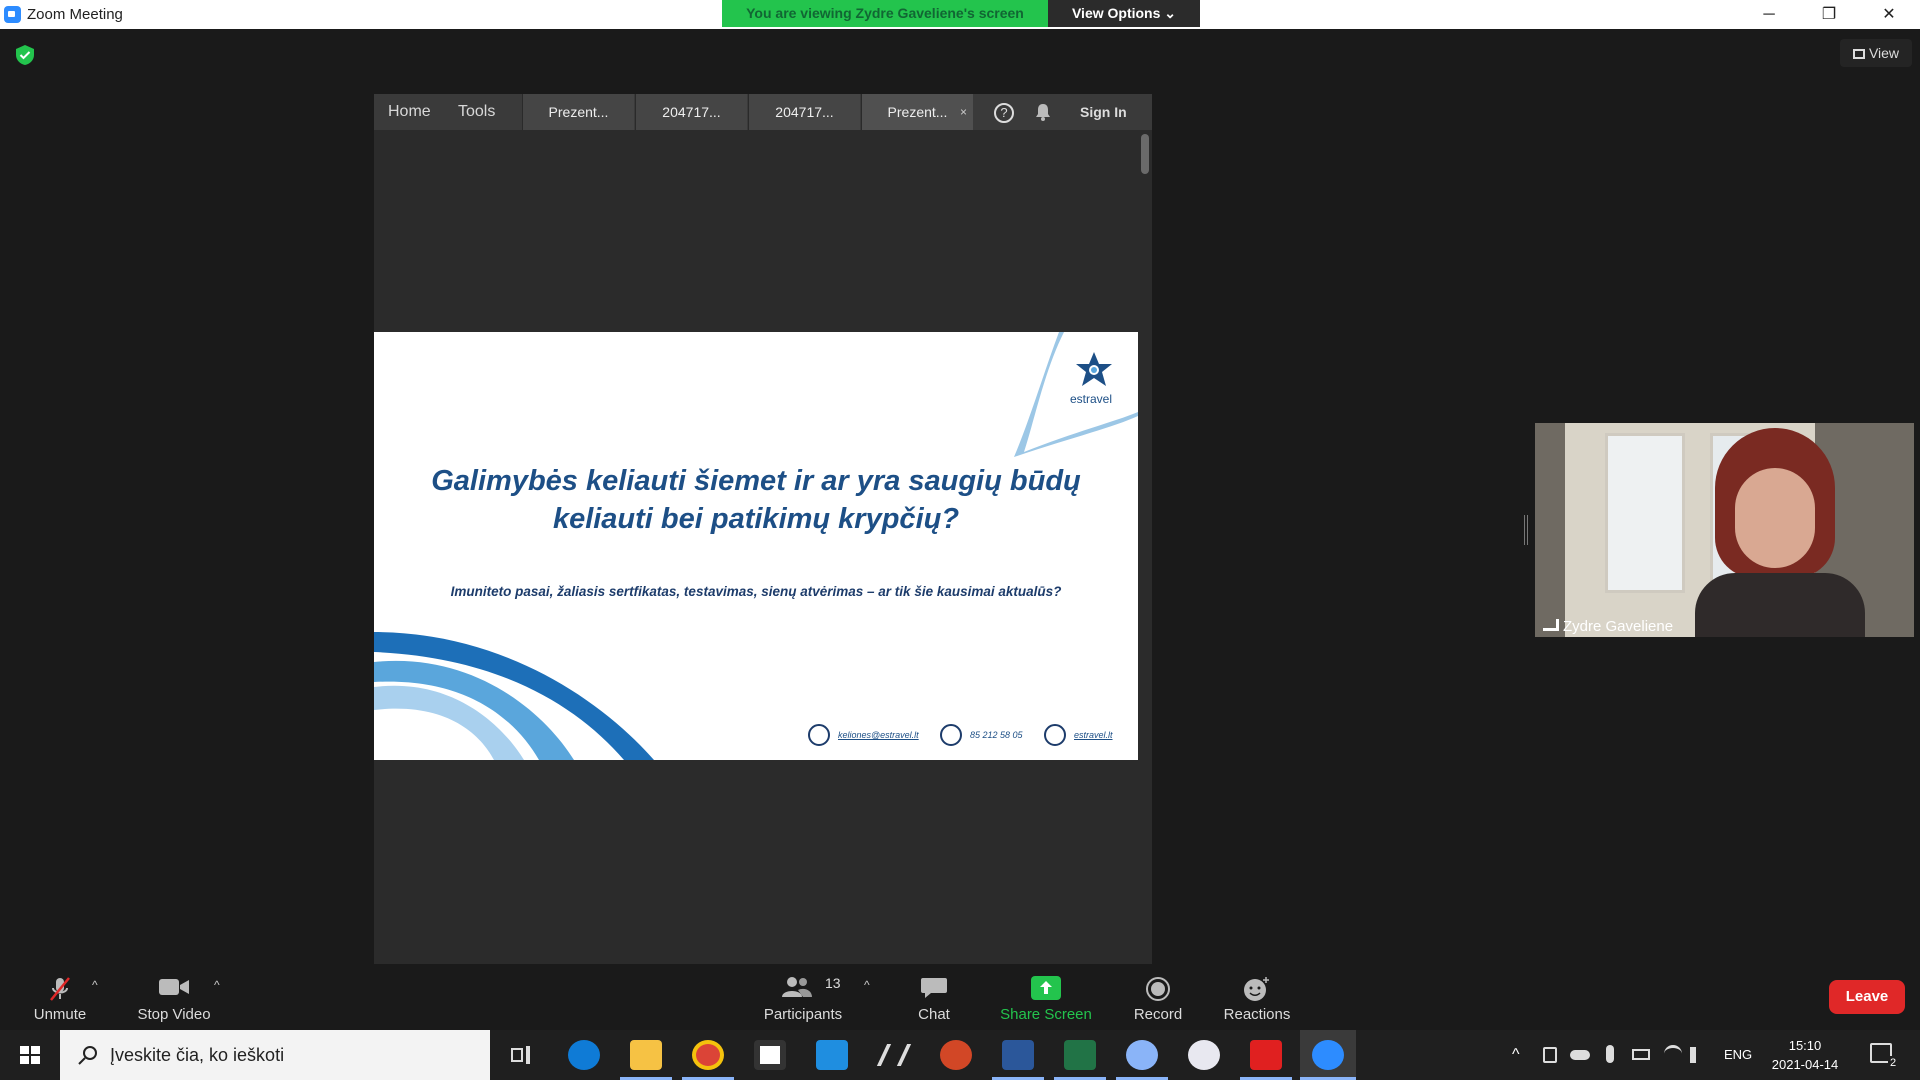  I want to click on clock-time: 15:10, so click(1805, 1045).